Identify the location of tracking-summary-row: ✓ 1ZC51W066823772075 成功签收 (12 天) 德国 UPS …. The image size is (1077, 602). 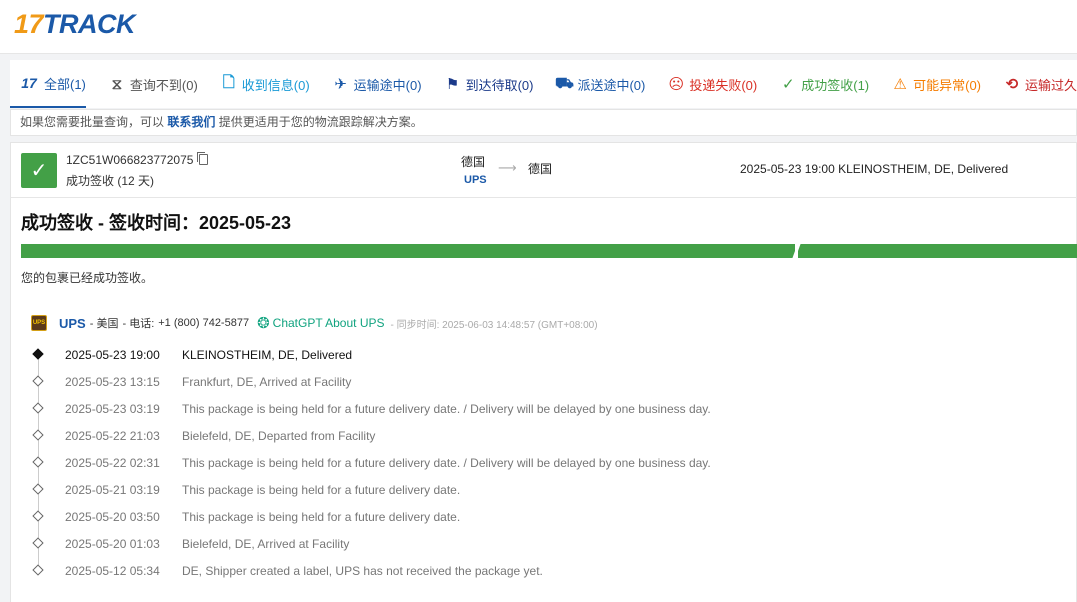
(544, 170).